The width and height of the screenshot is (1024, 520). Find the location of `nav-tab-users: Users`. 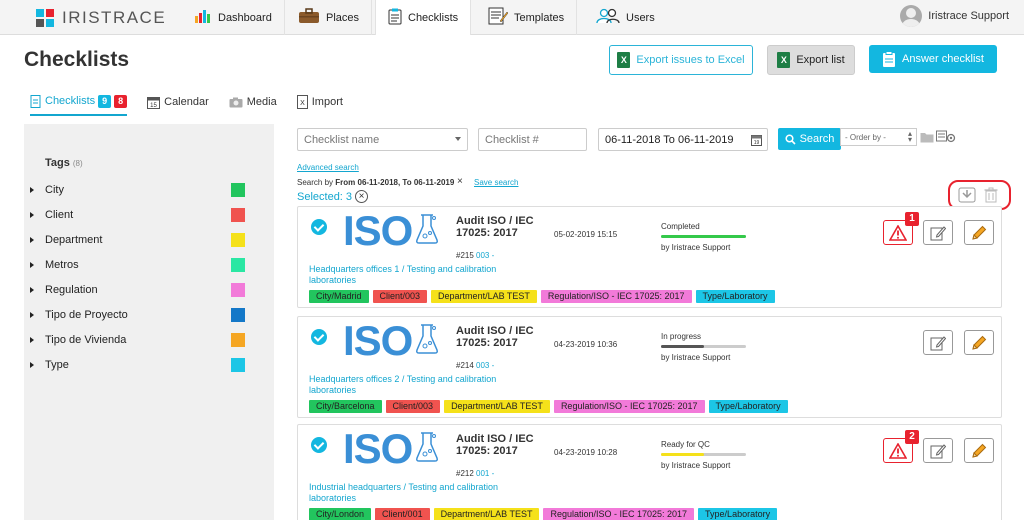

nav-tab-users: Users is located at coordinates (625, 17).